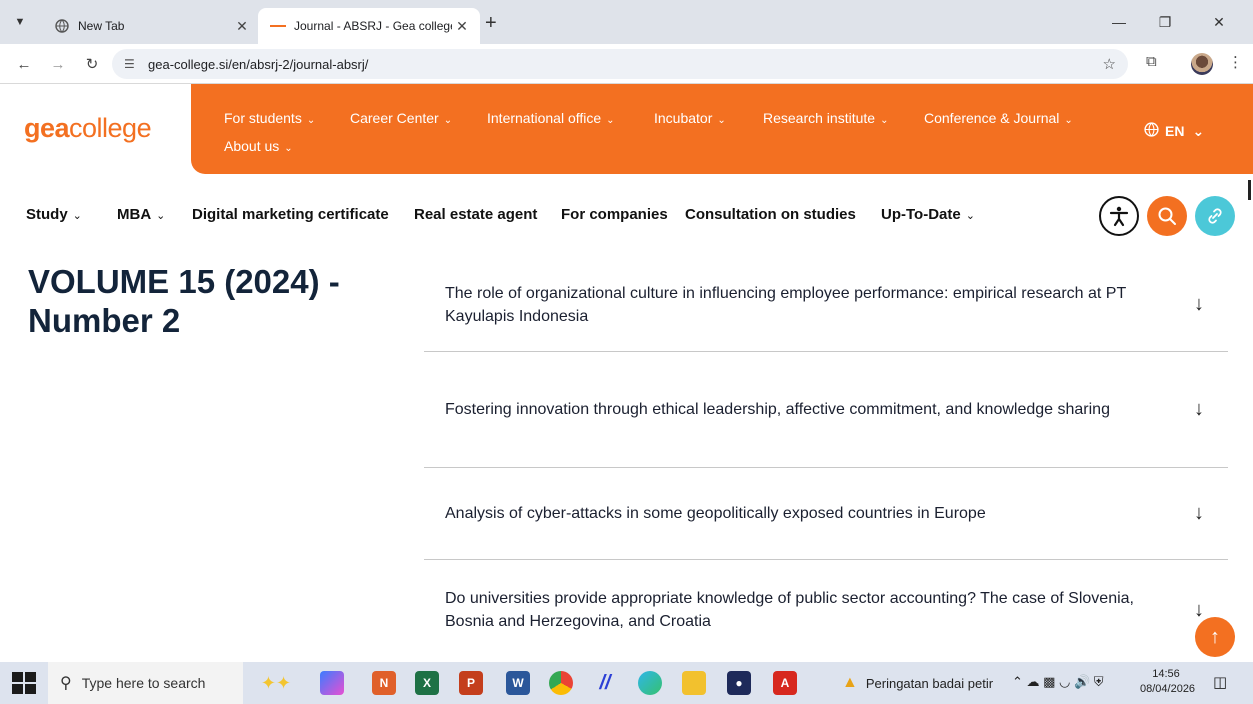 The height and width of the screenshot is (704, 1253). I want to click on taskbar-search-box: ⚲ Type here to search, so click(145, 683).